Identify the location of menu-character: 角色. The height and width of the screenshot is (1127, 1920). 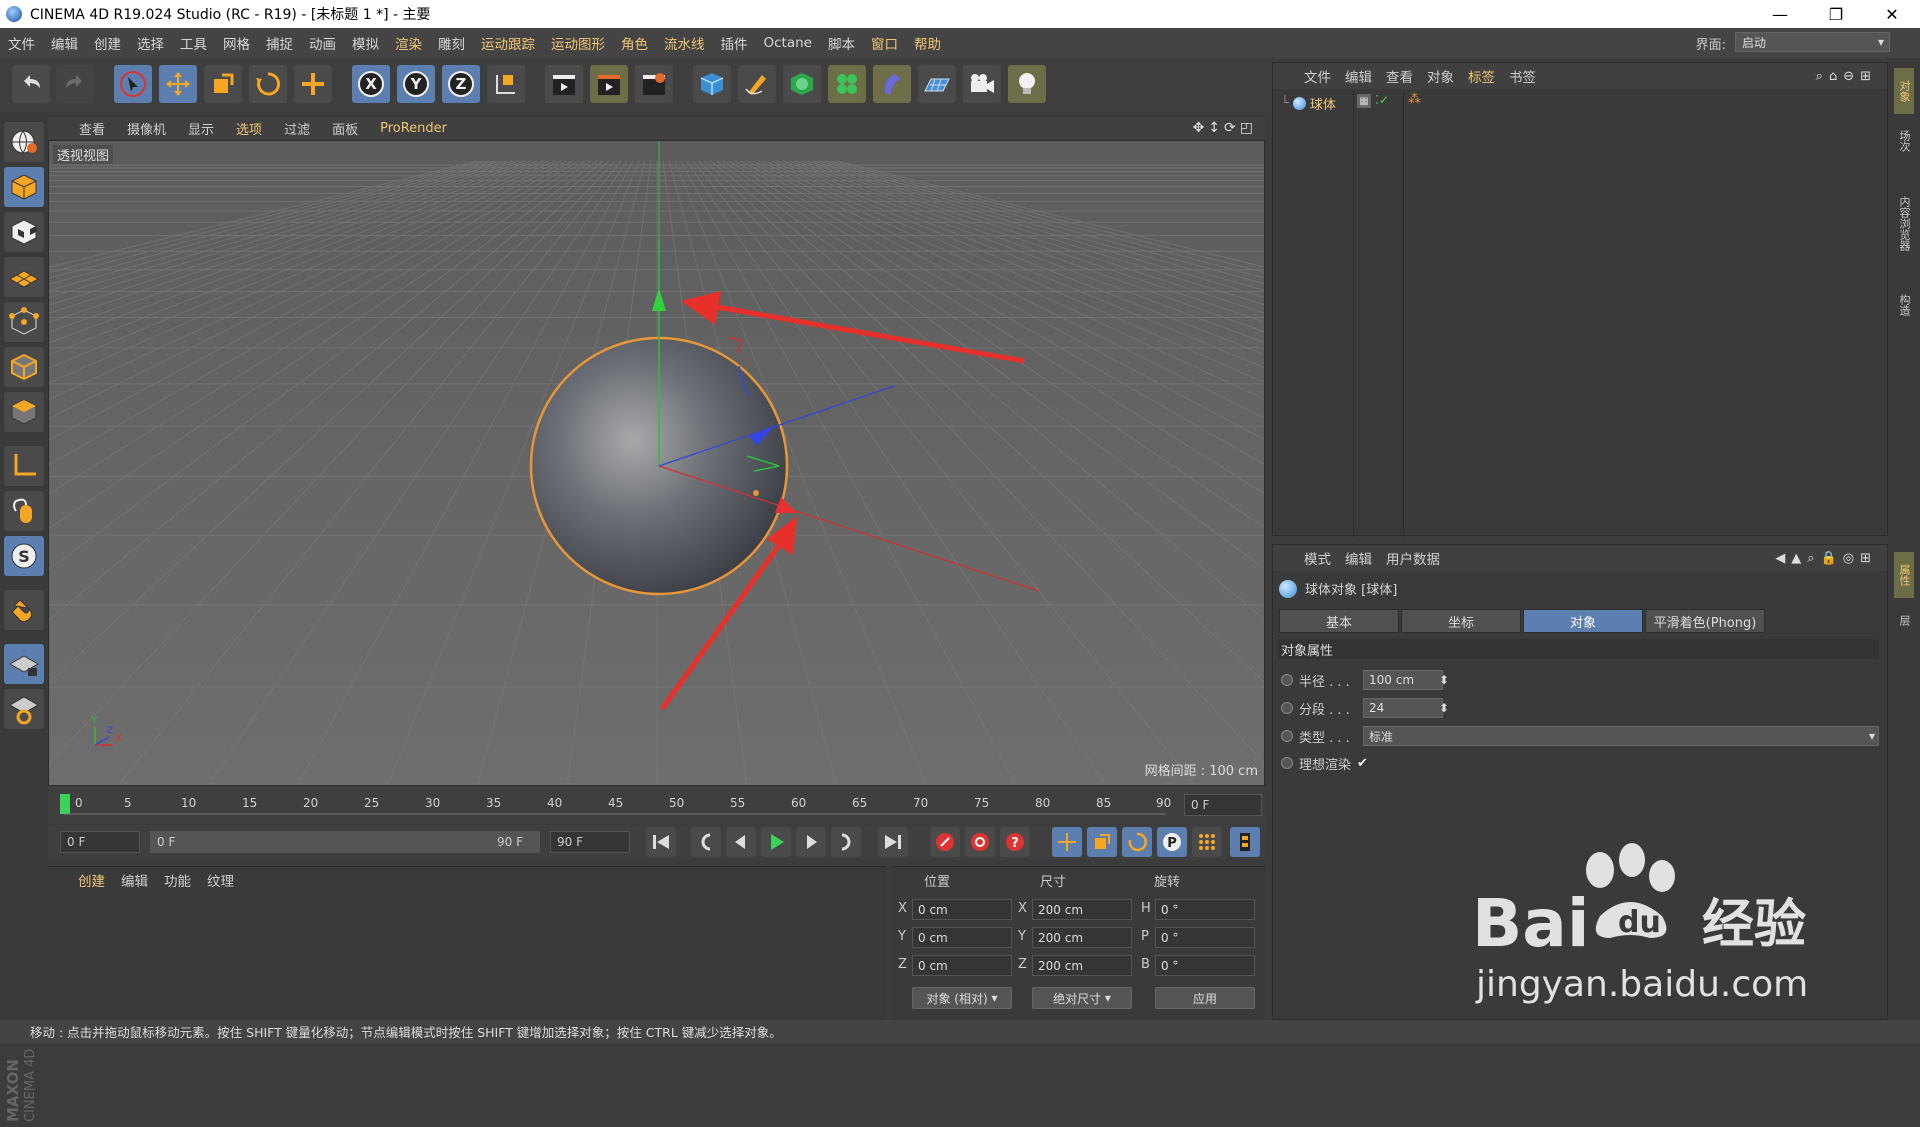
(634, 43).